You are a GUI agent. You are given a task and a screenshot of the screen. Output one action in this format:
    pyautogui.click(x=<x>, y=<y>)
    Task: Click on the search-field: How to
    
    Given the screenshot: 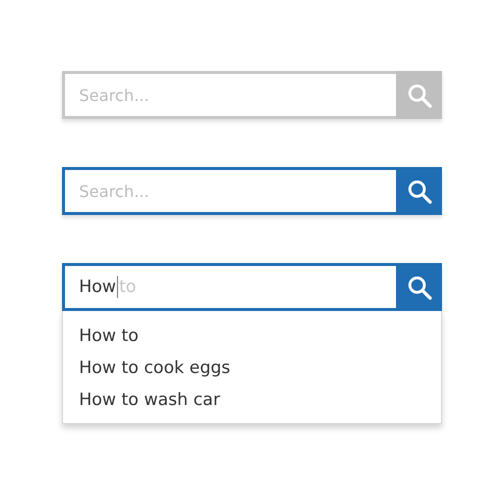 What is the action you would take?
    pyautogui.click(x=229, y=287)
    